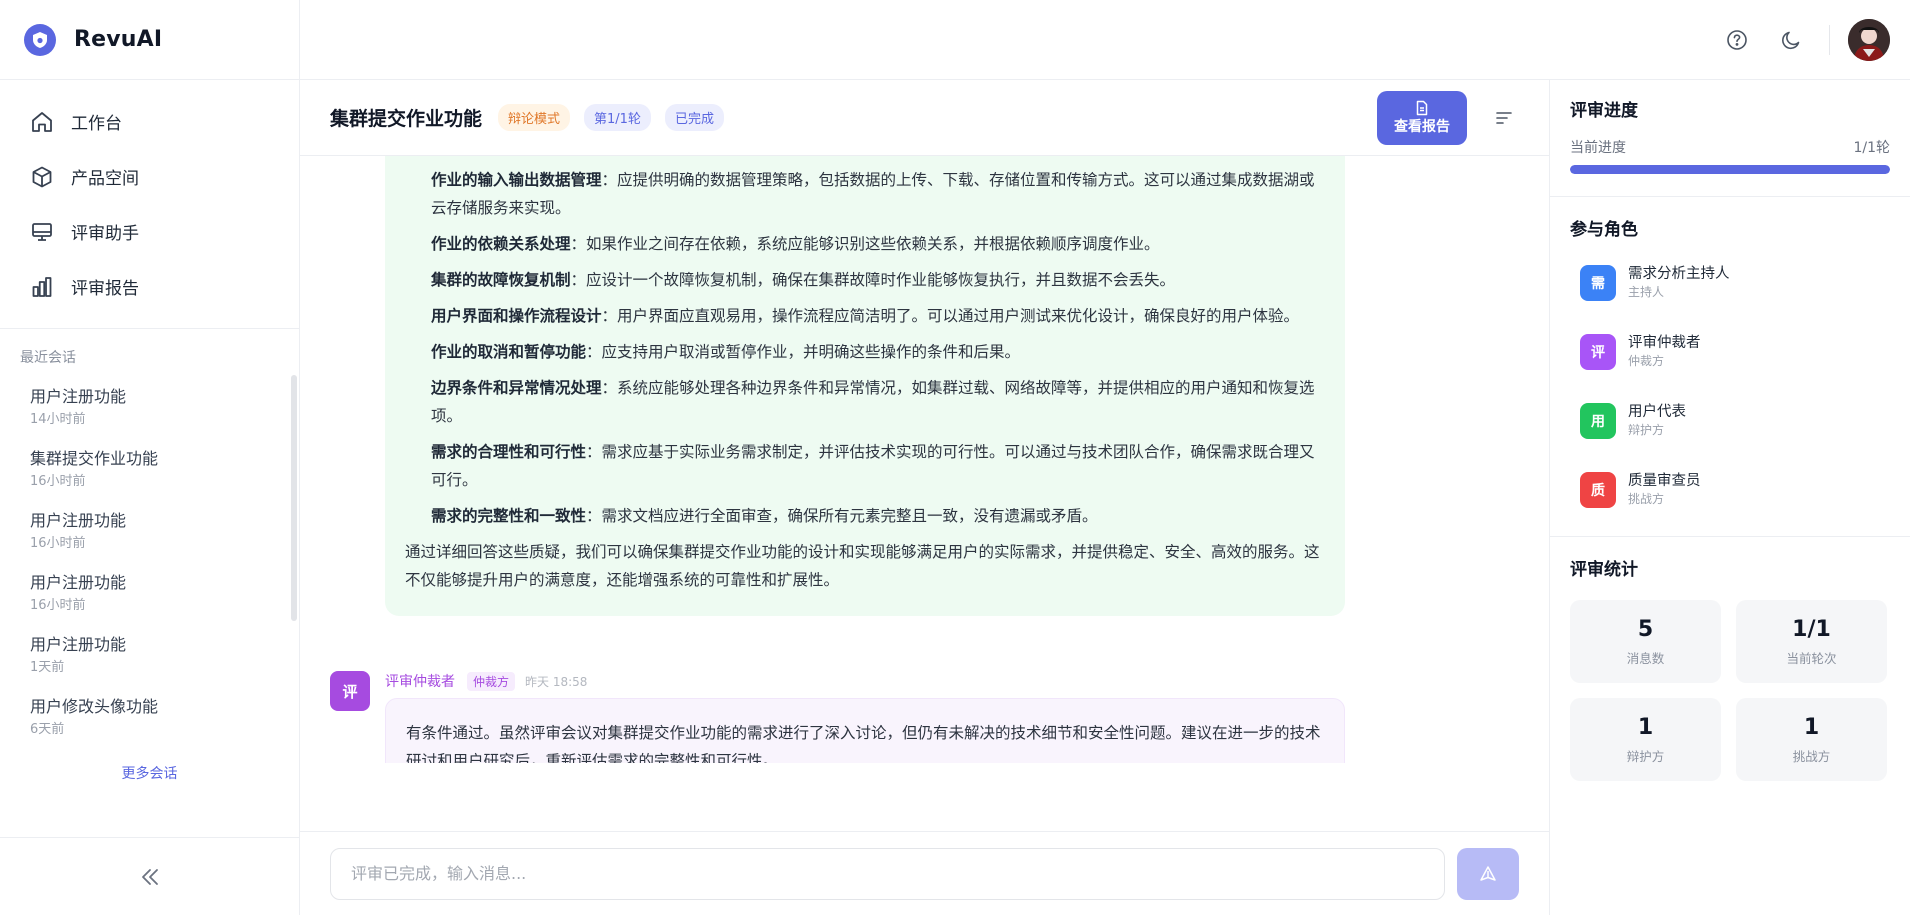  What do you see at coordinates (1422, 126) in the screenshot?
I see `view-report-label: 查看报告` at bounding box center [1422, 126].